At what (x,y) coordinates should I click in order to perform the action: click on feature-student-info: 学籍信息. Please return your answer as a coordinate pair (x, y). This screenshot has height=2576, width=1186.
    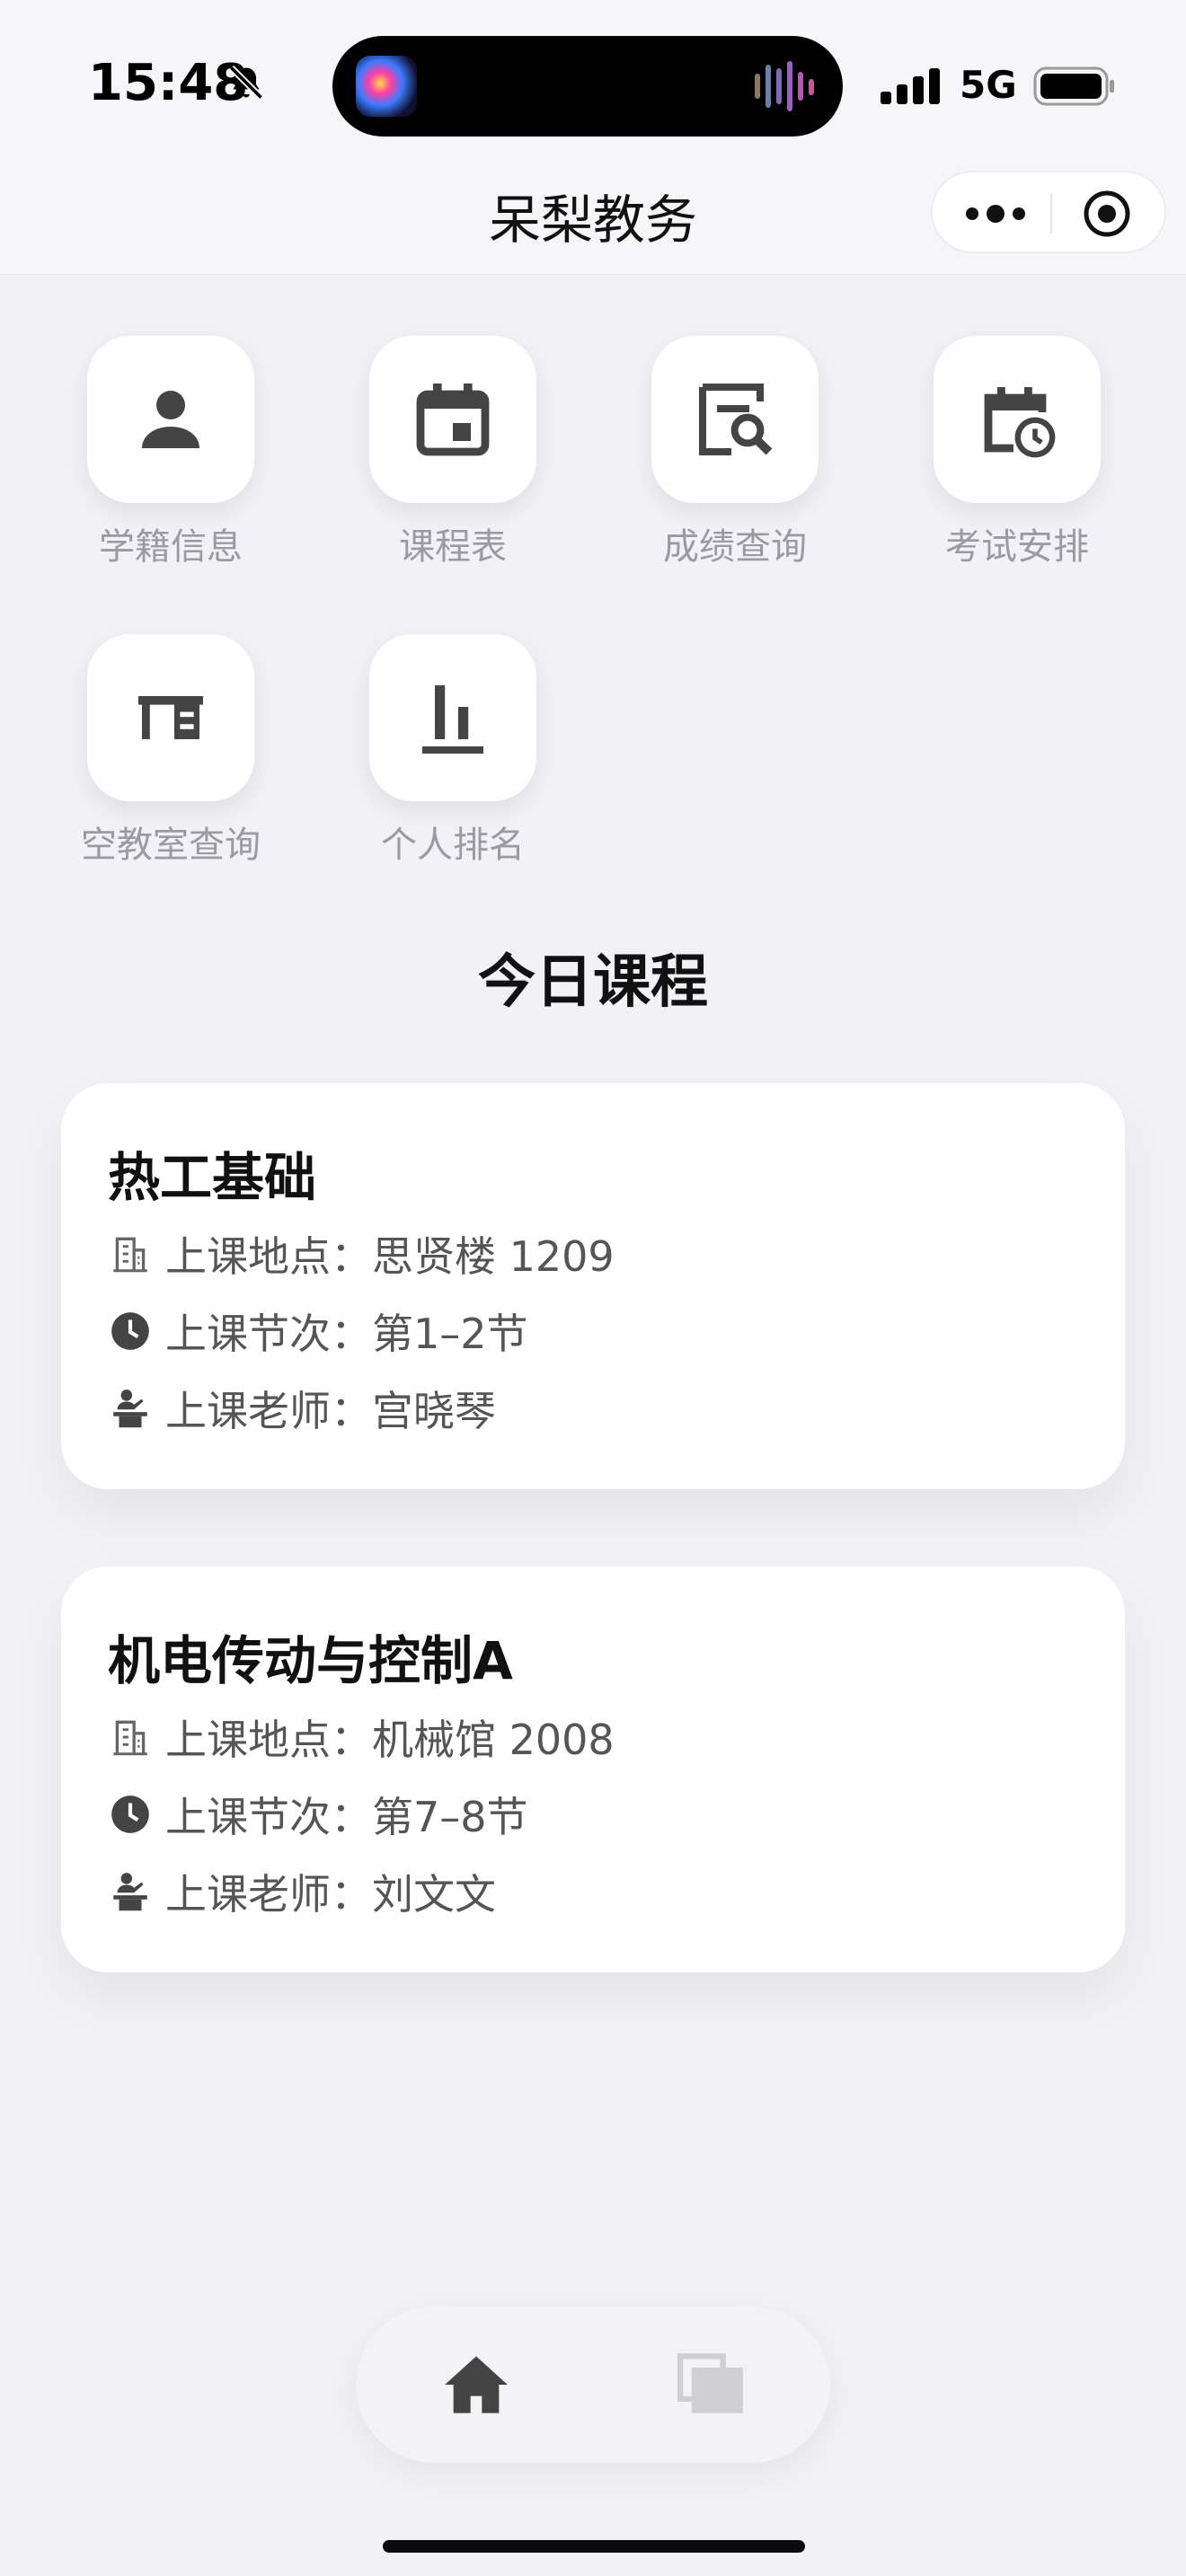
    Looking at the image, I should click on (171, 452).